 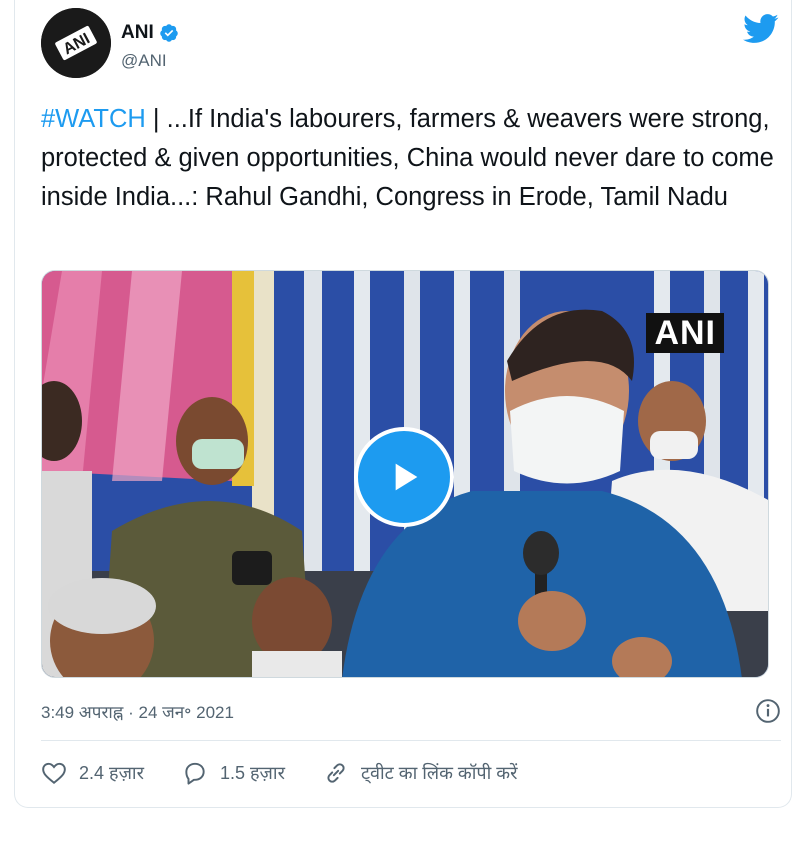 I want to click on ani-logo: ANI, so click(x=76, y=43).